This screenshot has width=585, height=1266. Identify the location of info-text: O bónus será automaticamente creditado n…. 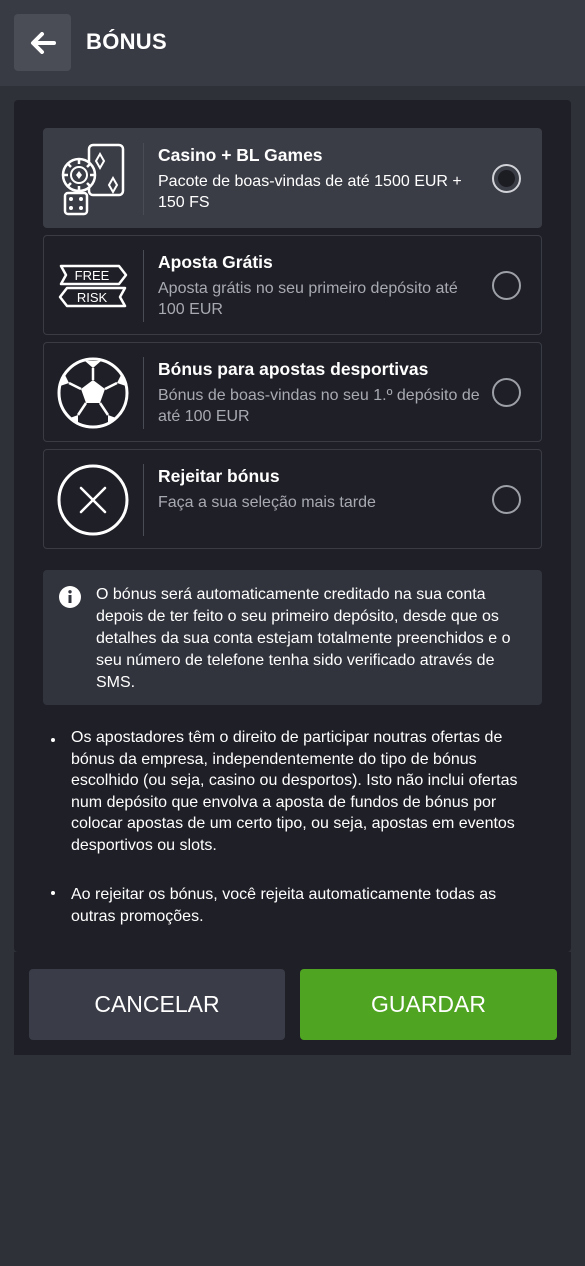
(303, 638).